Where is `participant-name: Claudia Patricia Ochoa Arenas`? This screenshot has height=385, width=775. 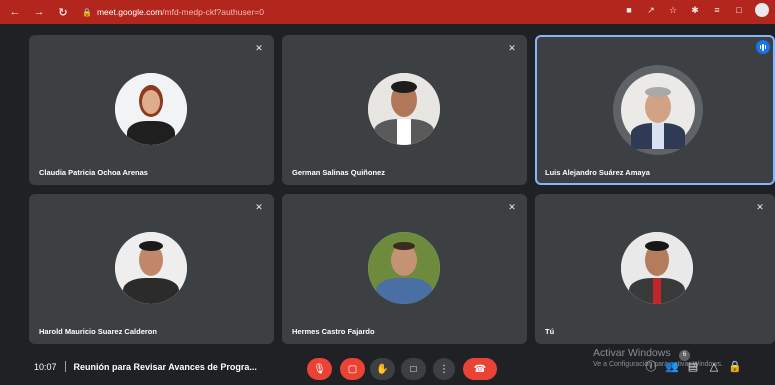 participant-name: Claudia Patricia Ochoa Arenas is located at coordinates (93, 172).